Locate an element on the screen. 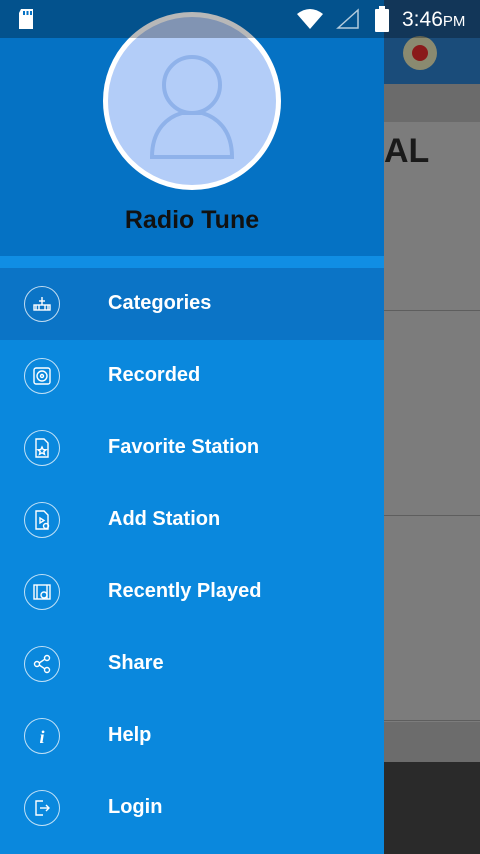  app-name: Radio Tune is located at coordinates (192, 220).